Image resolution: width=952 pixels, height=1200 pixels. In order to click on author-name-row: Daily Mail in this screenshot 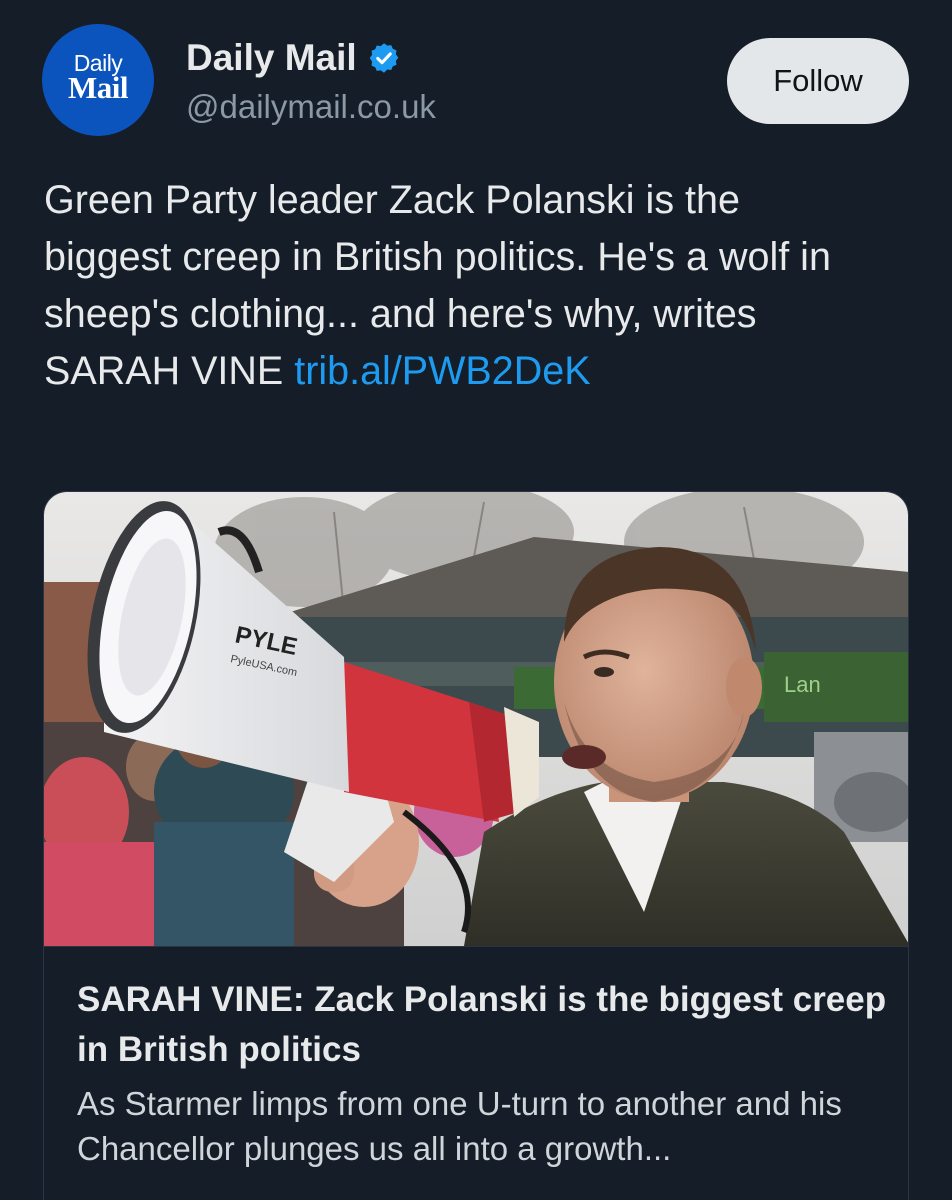, I will do `click(293, 58)`.